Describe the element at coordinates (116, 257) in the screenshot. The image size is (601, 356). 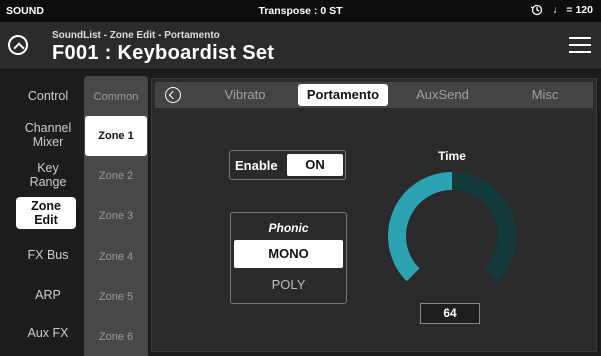
I see `zone-4: Zone 4` at that location.